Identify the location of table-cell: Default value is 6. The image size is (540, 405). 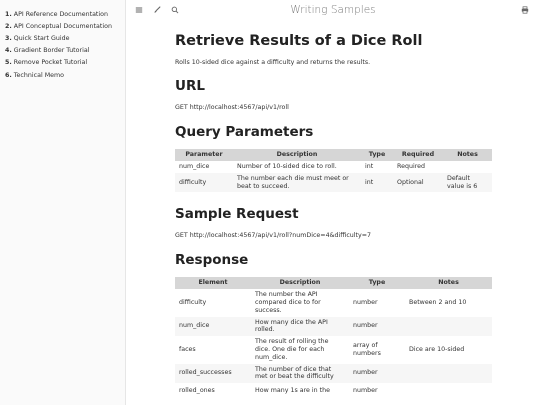
(467, 182).